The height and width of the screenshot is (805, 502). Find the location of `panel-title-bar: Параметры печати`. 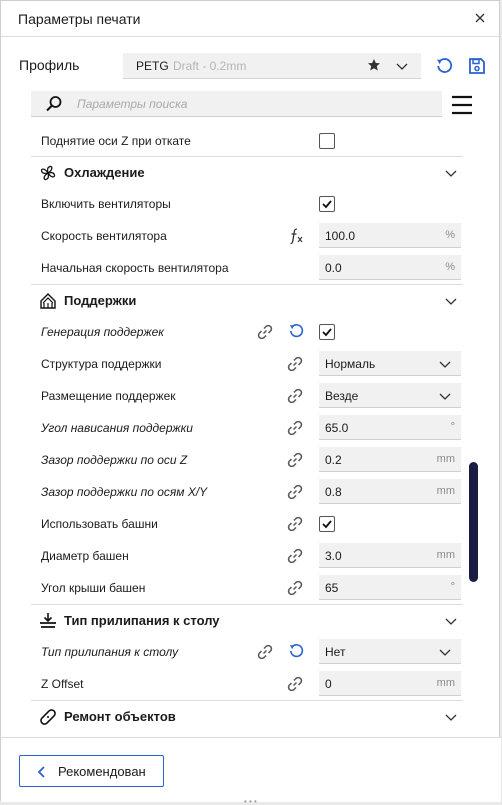

panel-title-bar: Параметры печати is located at coordinates (251, 19).